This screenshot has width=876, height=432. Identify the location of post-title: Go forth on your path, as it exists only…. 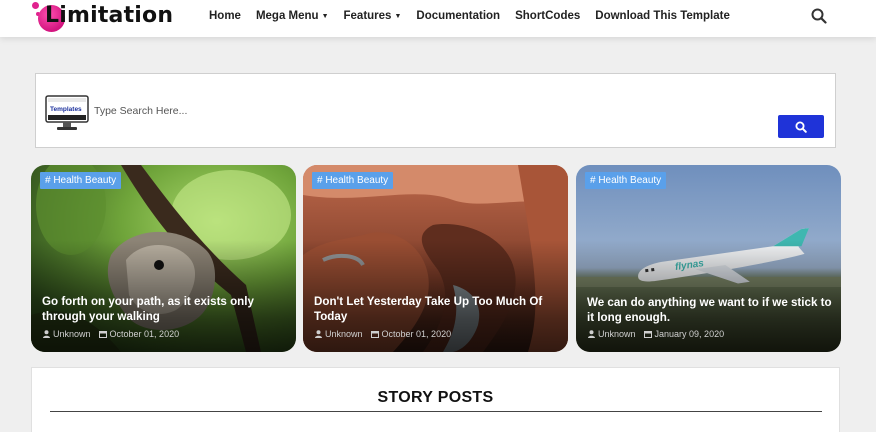
(164, 309).